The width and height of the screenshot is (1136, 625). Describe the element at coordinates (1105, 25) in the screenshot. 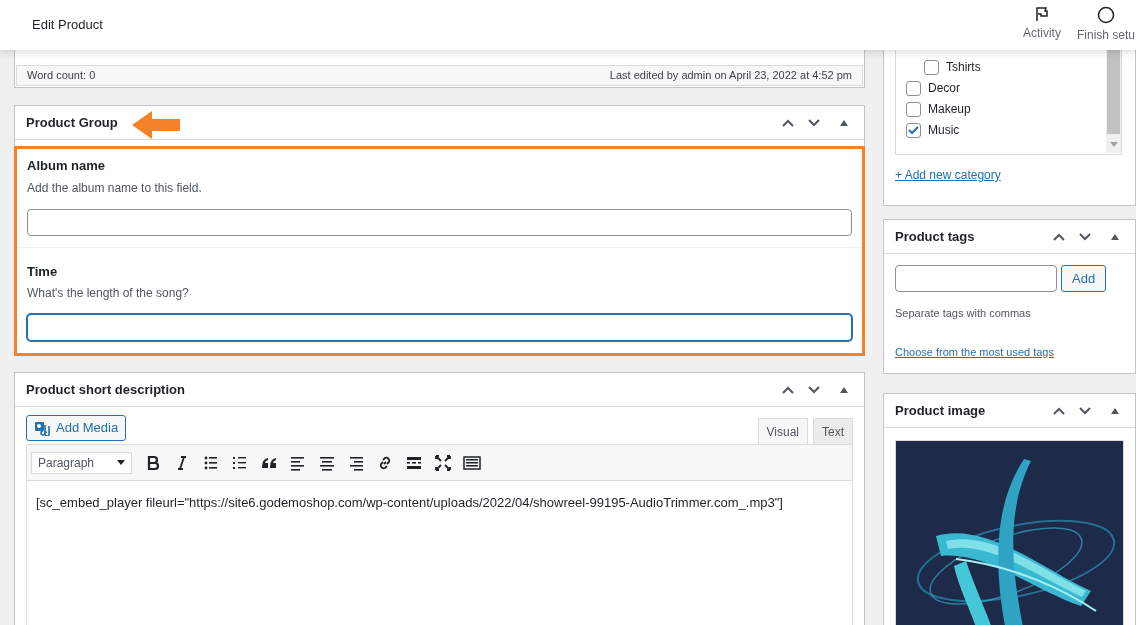

I see `header-action-button: Finish setu` at that location.